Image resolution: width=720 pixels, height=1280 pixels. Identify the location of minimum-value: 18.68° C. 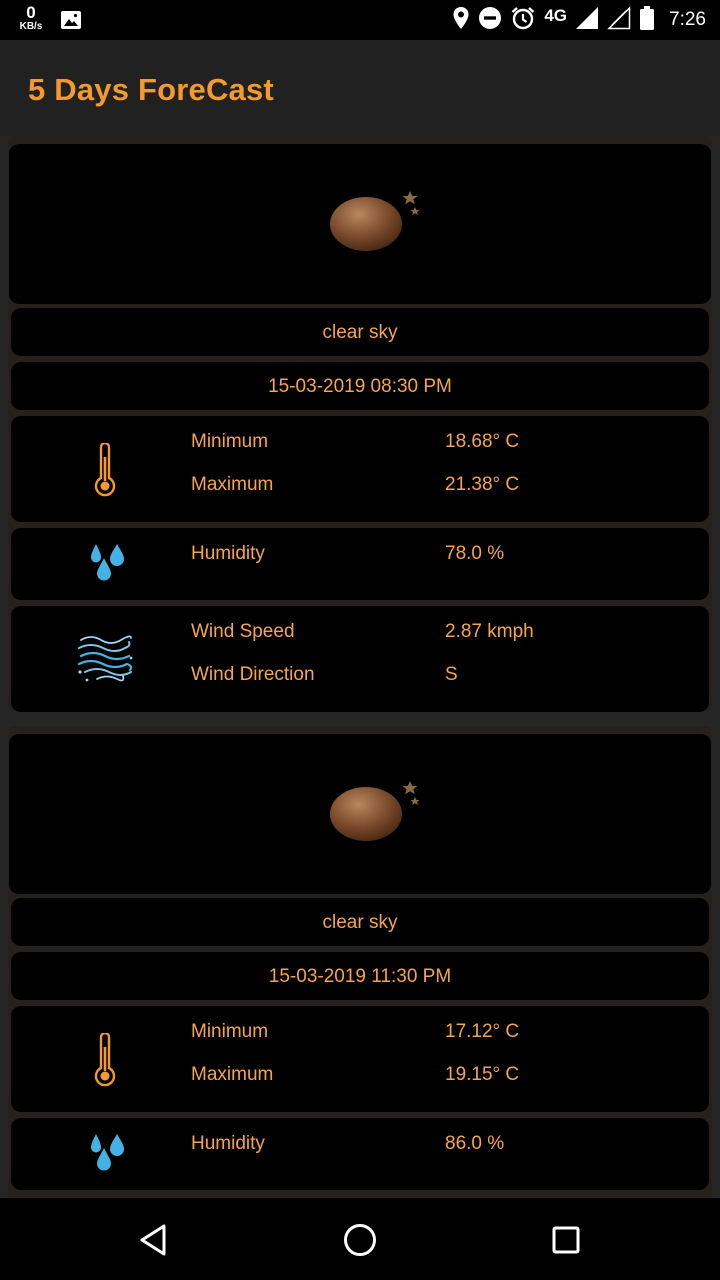
(482, 441).